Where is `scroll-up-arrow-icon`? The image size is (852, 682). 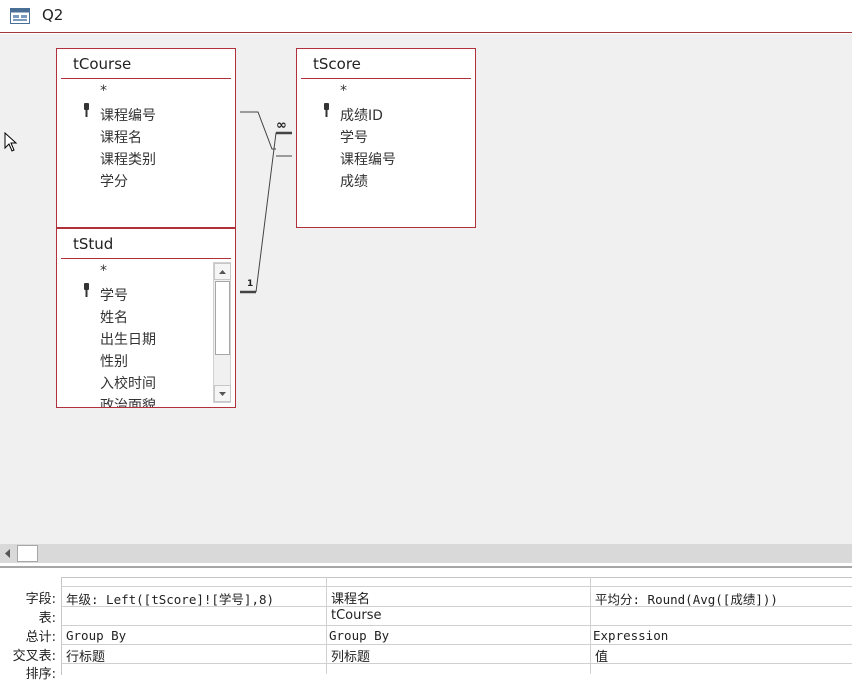 scroll-up-arrow-icon is located at coordinates (222, 271).